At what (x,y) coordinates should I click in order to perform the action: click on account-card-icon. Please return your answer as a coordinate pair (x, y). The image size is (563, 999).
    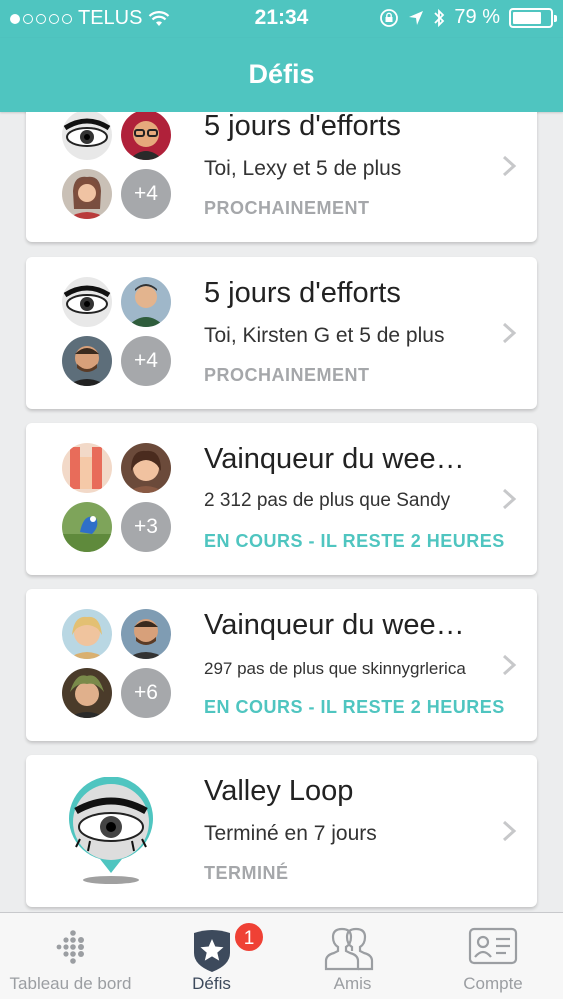
    Looking at the image, I should click on (493, 946).